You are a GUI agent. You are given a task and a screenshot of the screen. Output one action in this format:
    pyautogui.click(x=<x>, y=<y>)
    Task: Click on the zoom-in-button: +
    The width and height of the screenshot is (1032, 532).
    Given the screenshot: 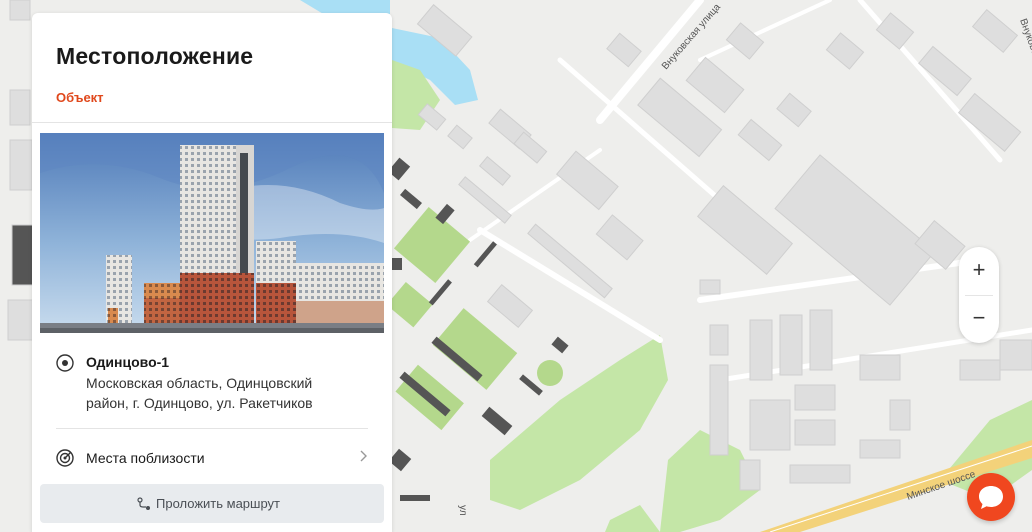 What is the action you would take?
    pyautogui.click(x=979, y=271)
    